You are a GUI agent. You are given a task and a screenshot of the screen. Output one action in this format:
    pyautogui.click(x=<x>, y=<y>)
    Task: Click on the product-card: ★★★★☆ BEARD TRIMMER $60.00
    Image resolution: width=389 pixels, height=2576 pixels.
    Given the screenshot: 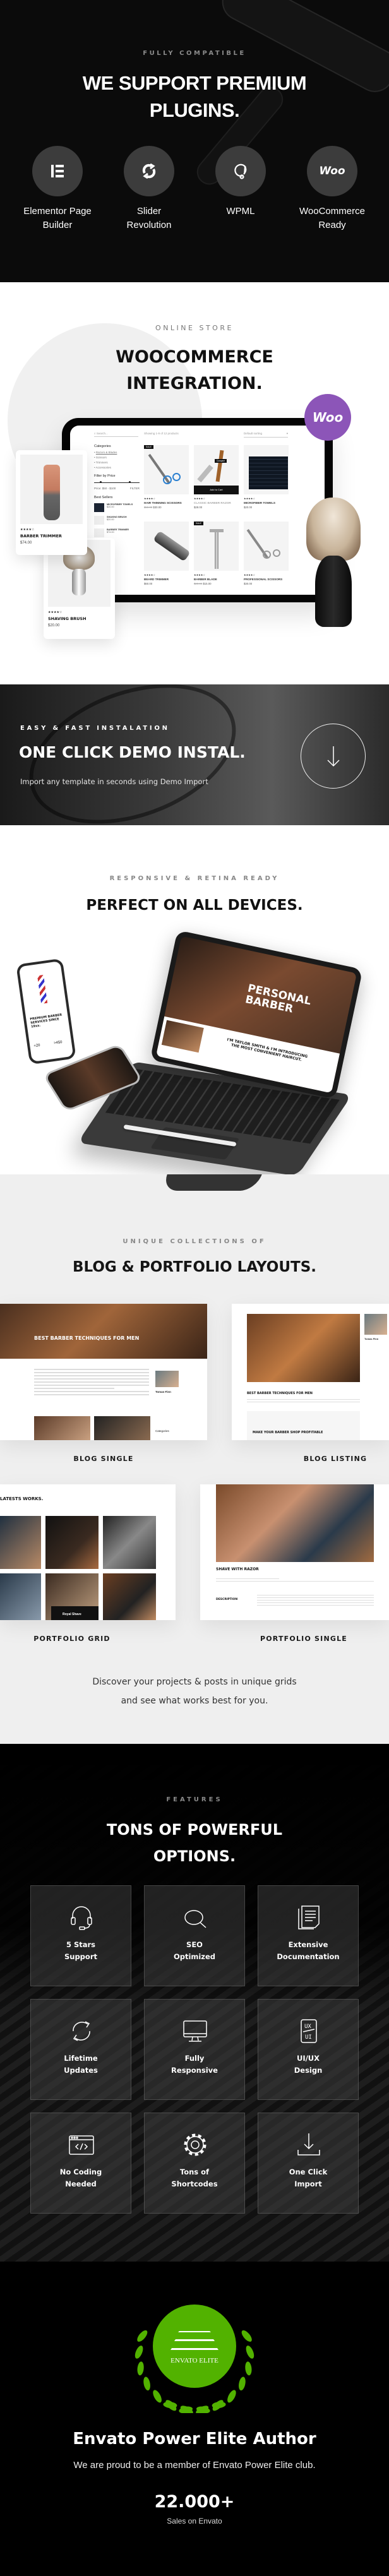 What is the action you would take?
    pyautogui.click(x=167, y=553)
    